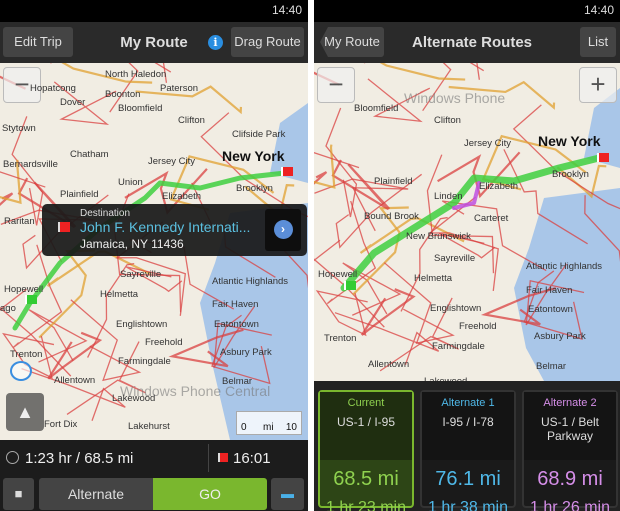 The height and width of the screenshot is (511, 620). What do you see at coordinates (154, 42) in the screenshot?
I see `top-bar: Edit Trip My Route i Drag Route` at bounding box center [154, 42].